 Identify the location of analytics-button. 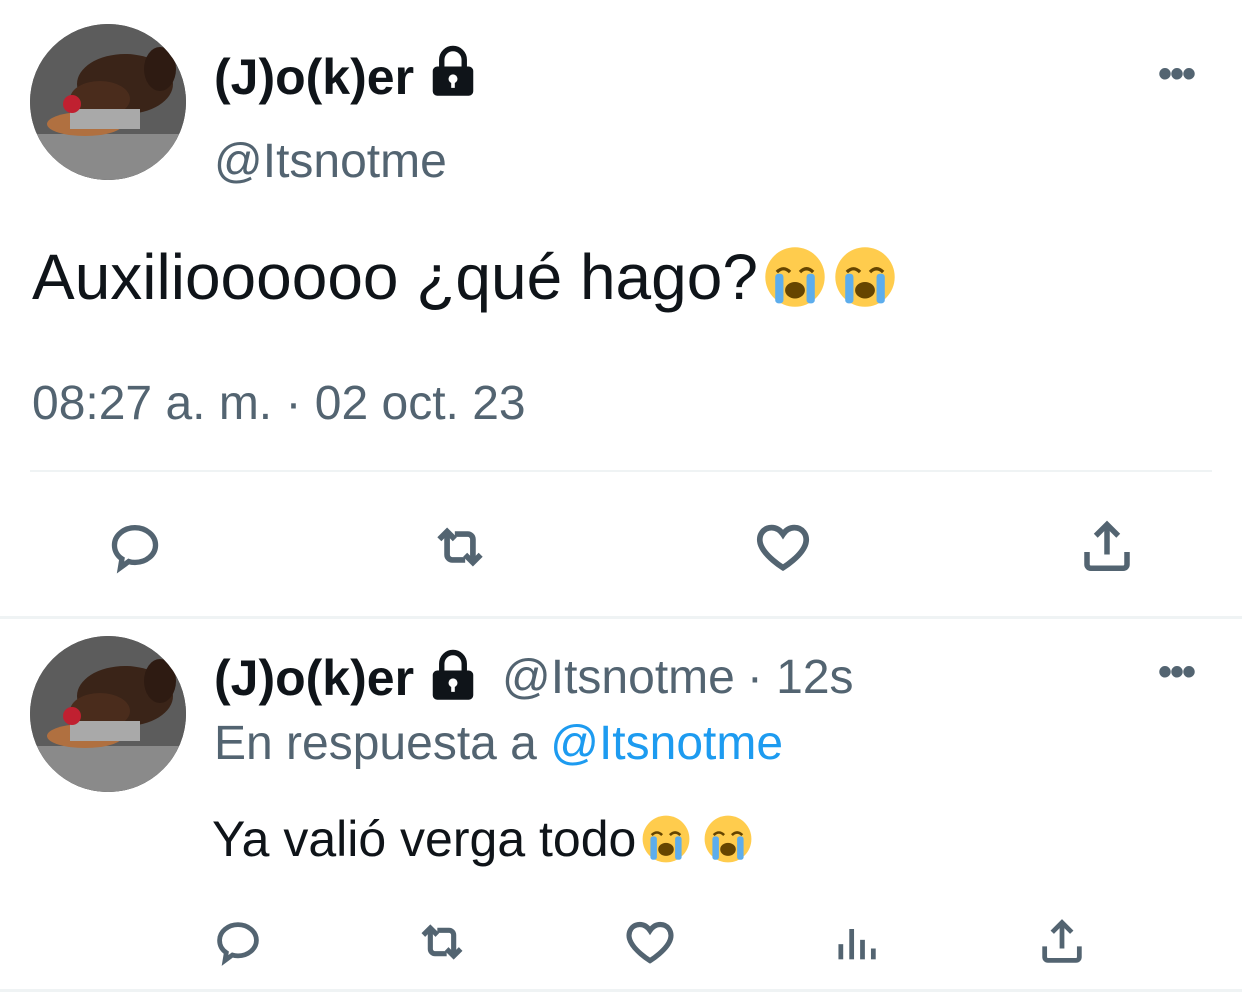
(856, 942).